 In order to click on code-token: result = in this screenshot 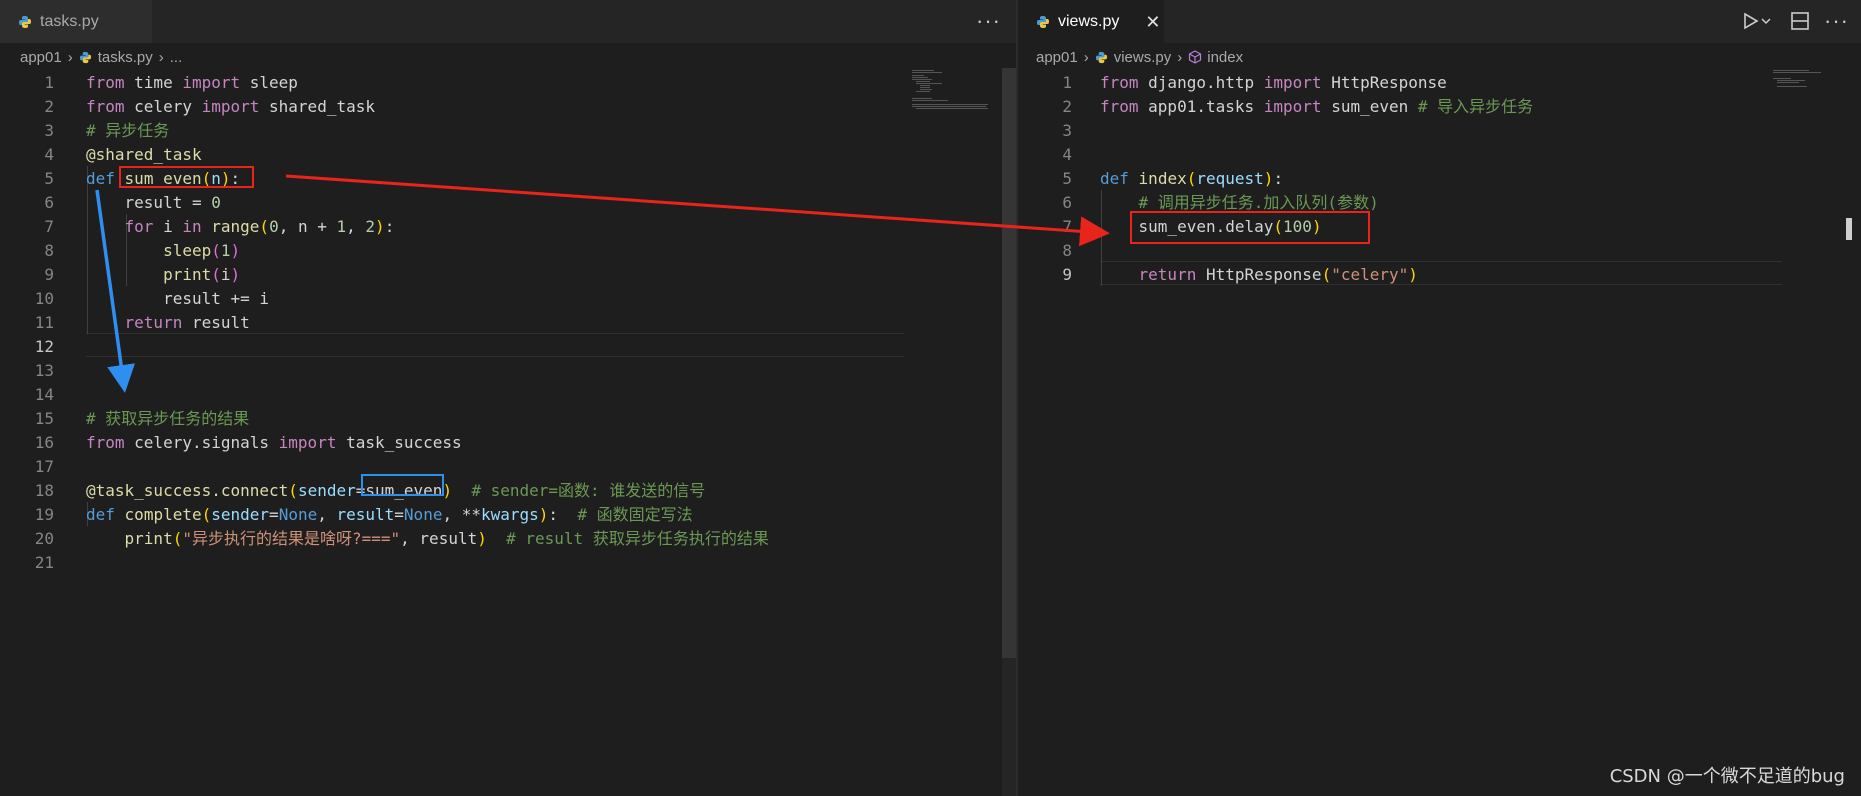, I will do `click(149, 202)`.